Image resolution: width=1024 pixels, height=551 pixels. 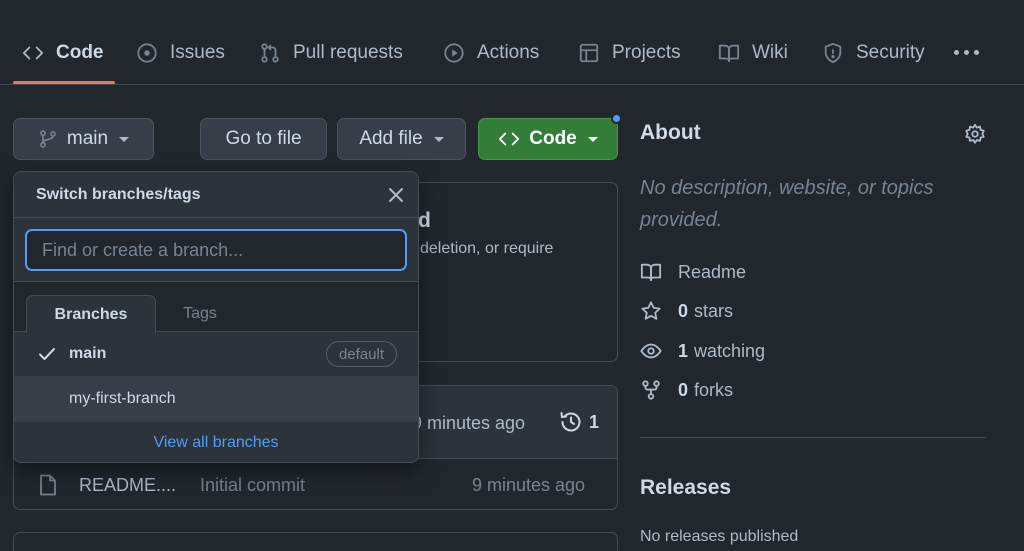 I want to click on default-branch-badge: default, so click(x=361, y=354).